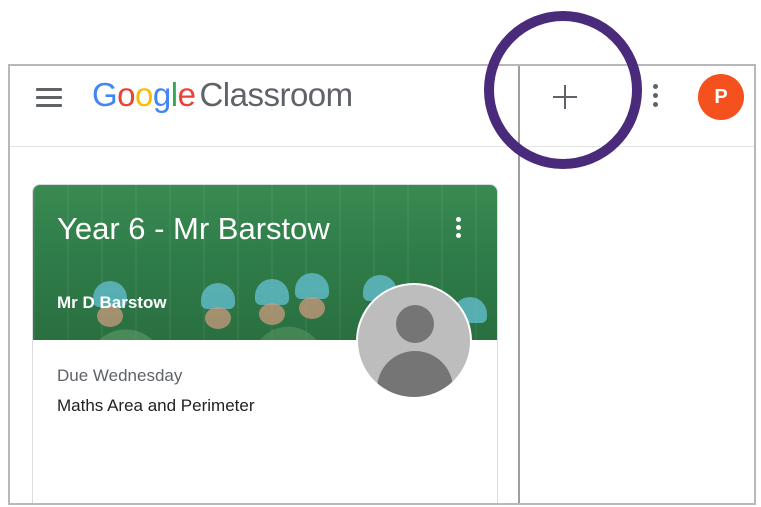 Image resolution: width=761 pixels, height=507 pixels. I want to click on assignment-link: Maths Area and Perimeter, so click(155, 406).